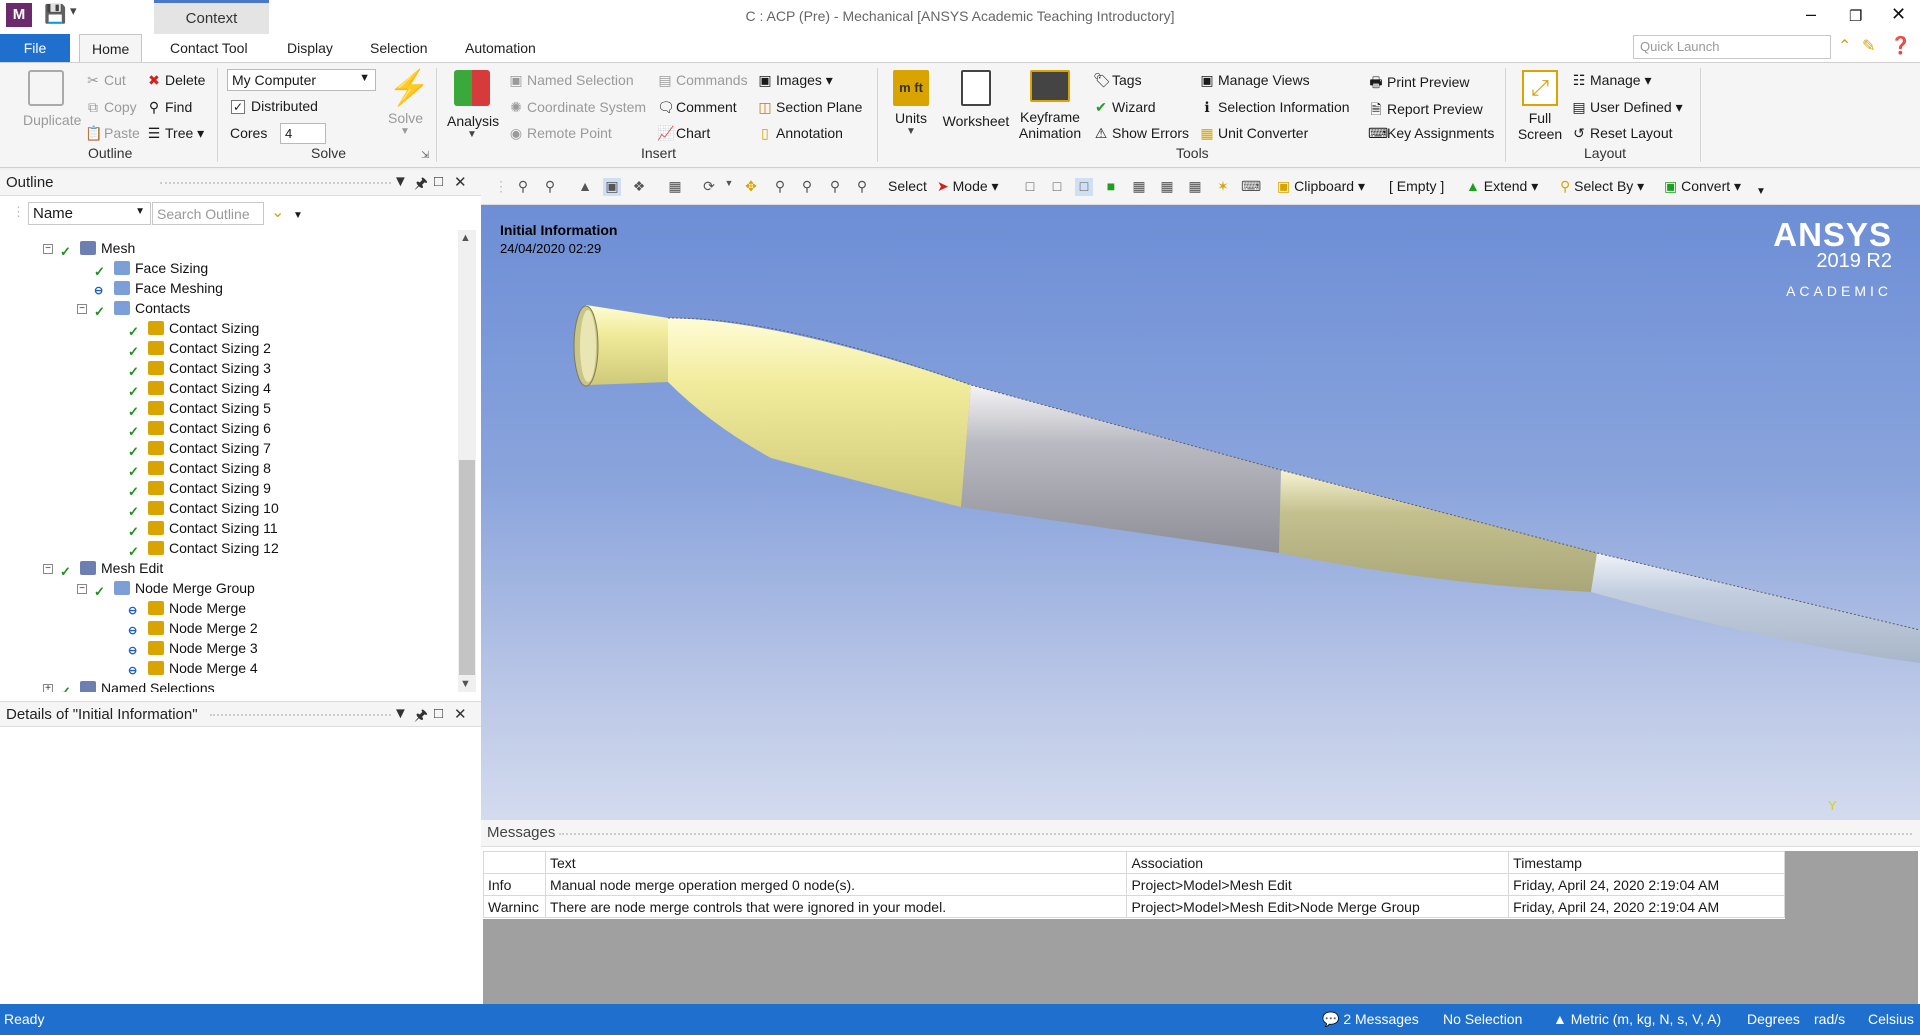  I want to click on isometric-view-icon: ▲, so click(585, 187).